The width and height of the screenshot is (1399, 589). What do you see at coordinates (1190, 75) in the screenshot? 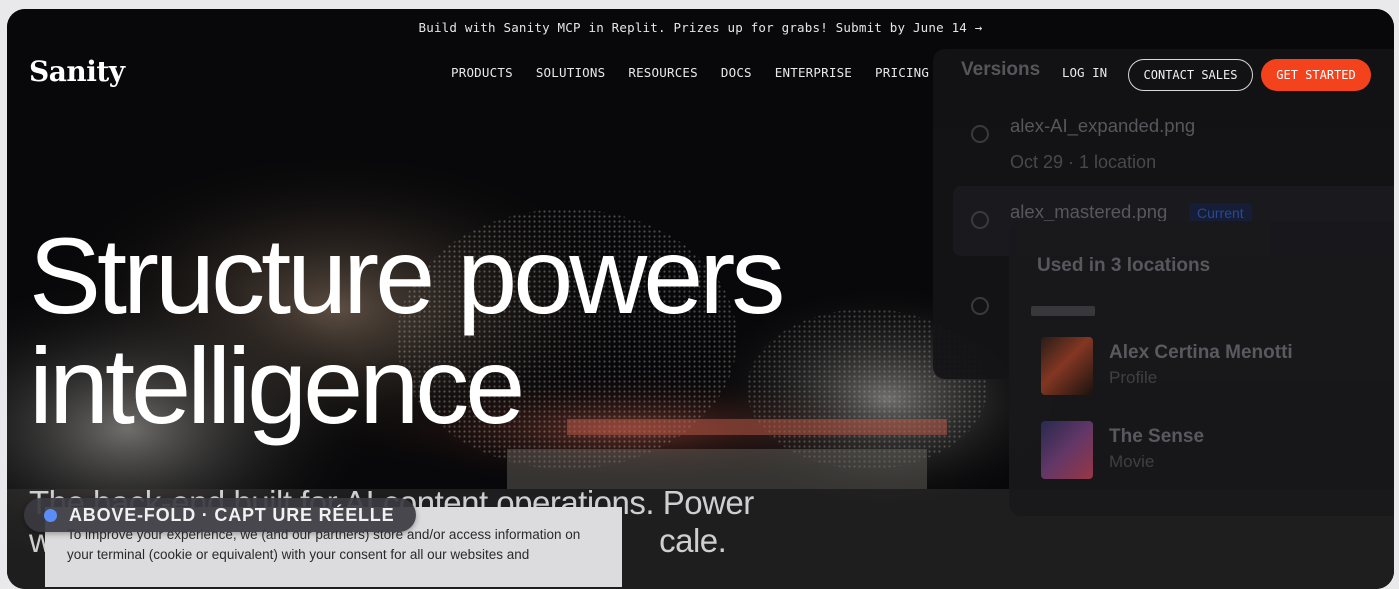
I see `contact-sales-button: CONTACT SALES` at bounding box center [1190, 75].